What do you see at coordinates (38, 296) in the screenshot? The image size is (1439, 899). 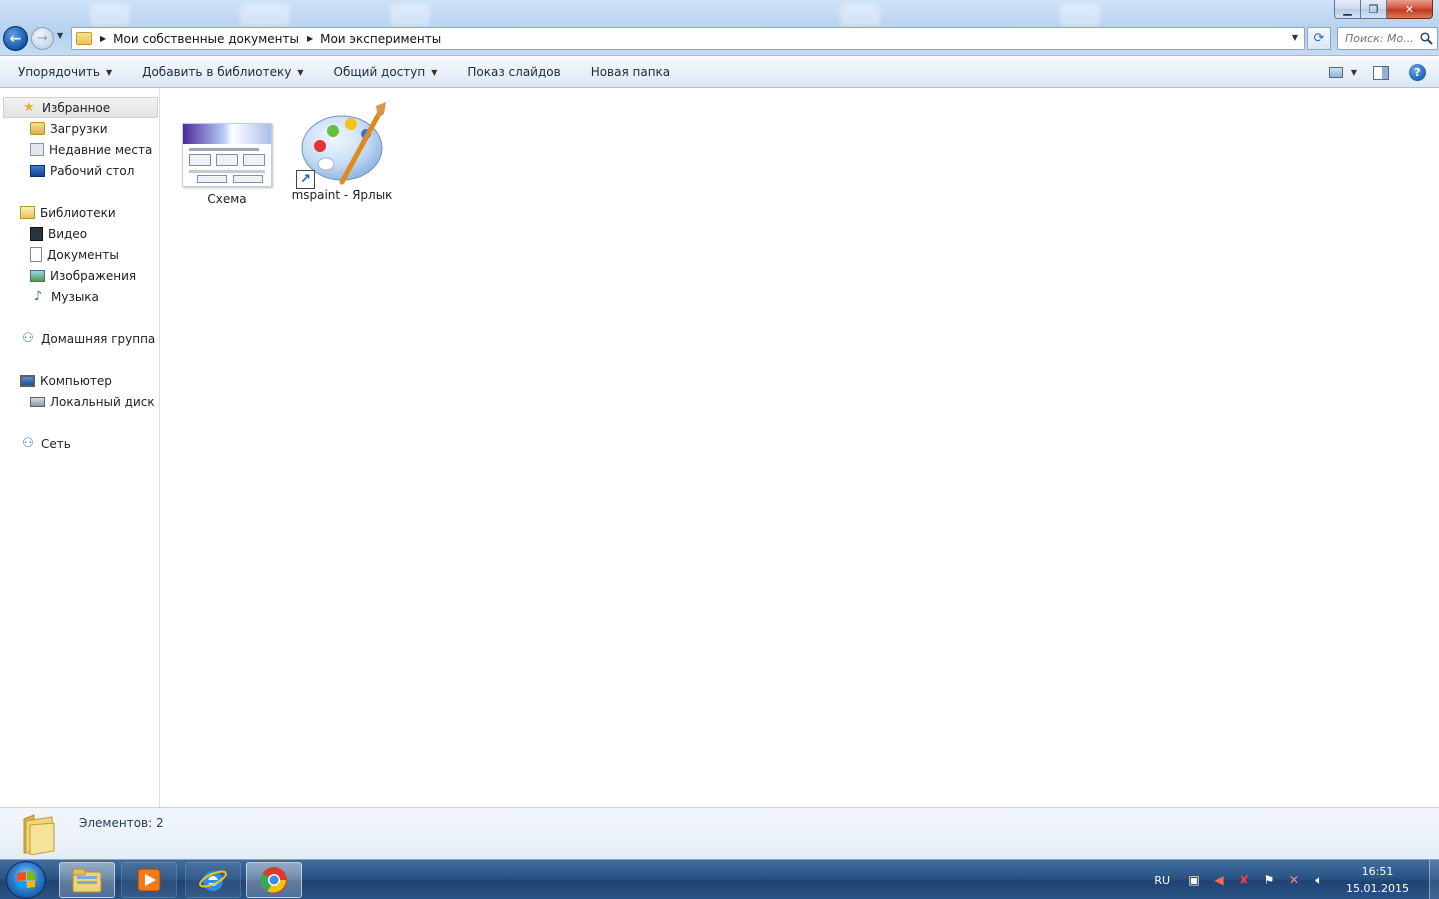 I see `music-note-icon: ♪` at bounding box center [38, 296].